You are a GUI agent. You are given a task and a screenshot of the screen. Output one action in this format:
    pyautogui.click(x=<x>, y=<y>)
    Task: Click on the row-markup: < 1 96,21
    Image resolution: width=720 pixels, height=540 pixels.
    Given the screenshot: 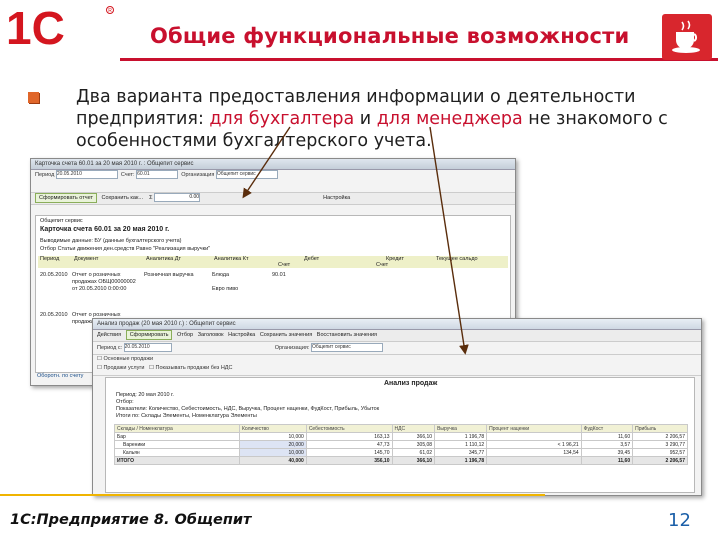 What is the action you would take?
    pyautogui.click(x=534, y=444)
    